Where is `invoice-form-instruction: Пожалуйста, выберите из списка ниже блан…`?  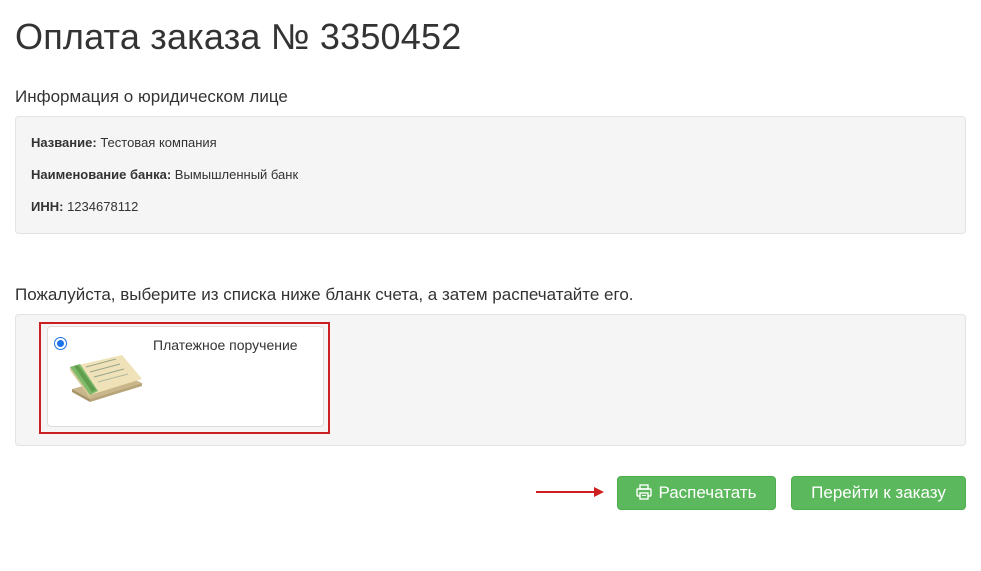
invoice-form-instruction: Пожалуйста, выберите из списка ниже блан… is located at coordinates (324, 294).